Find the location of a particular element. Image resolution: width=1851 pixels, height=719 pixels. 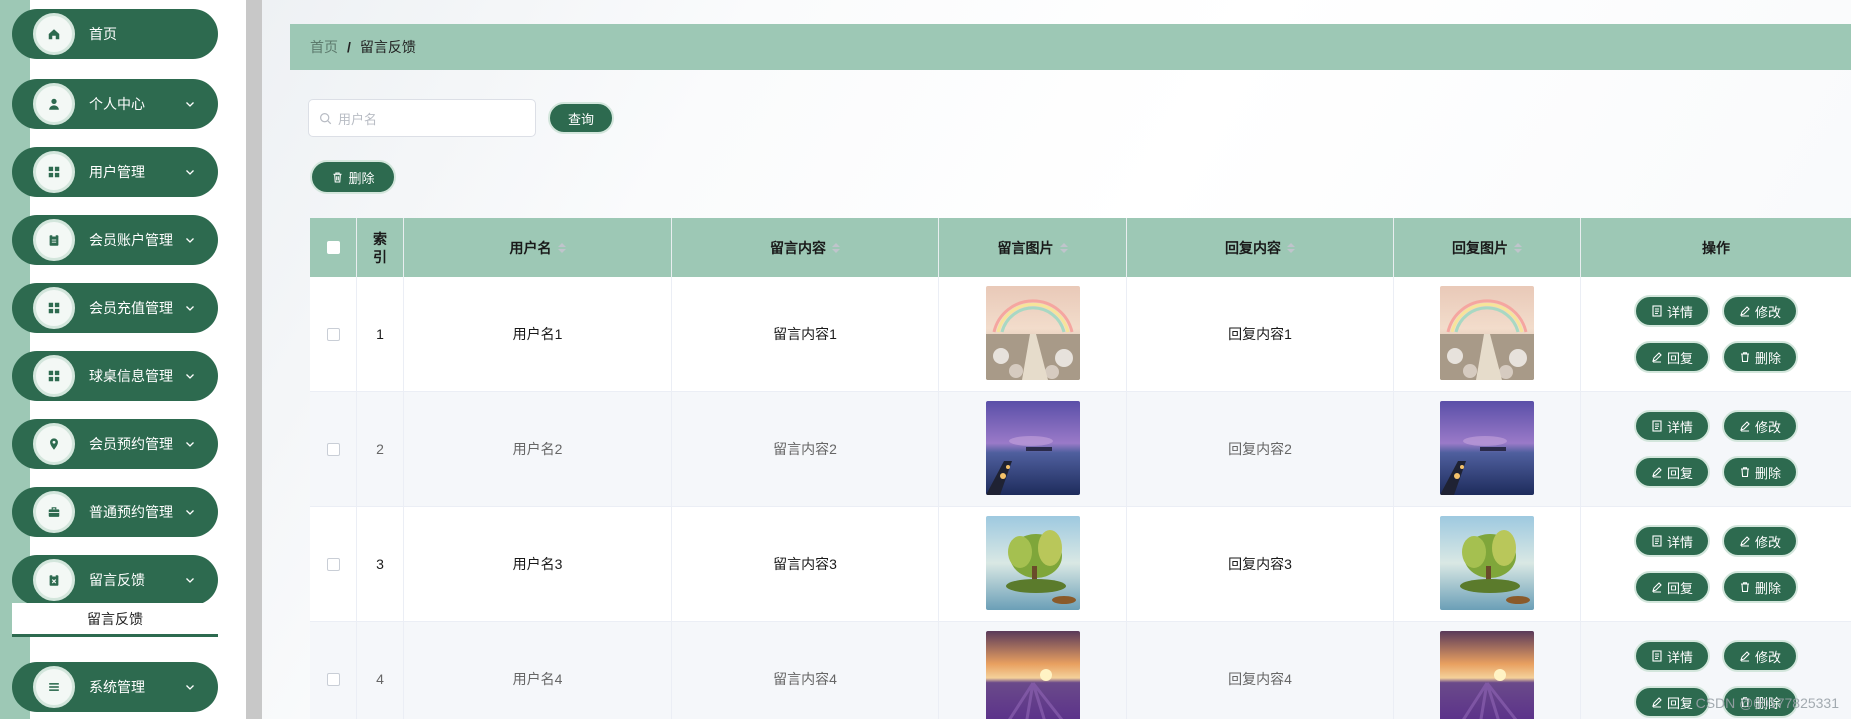

sidebar-item-5: 球桌信息管理 is located at coordinates (115, 376).